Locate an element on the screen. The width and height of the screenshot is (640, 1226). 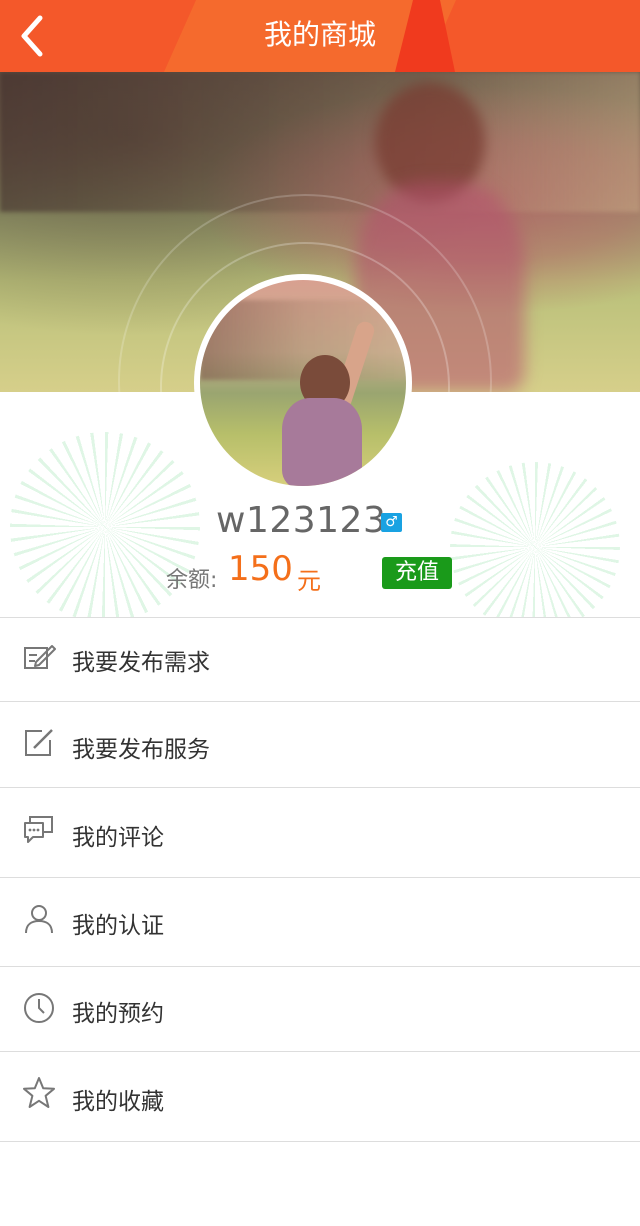
menu-item-label: 我要发布需求 is located at coordinates (141, 663).